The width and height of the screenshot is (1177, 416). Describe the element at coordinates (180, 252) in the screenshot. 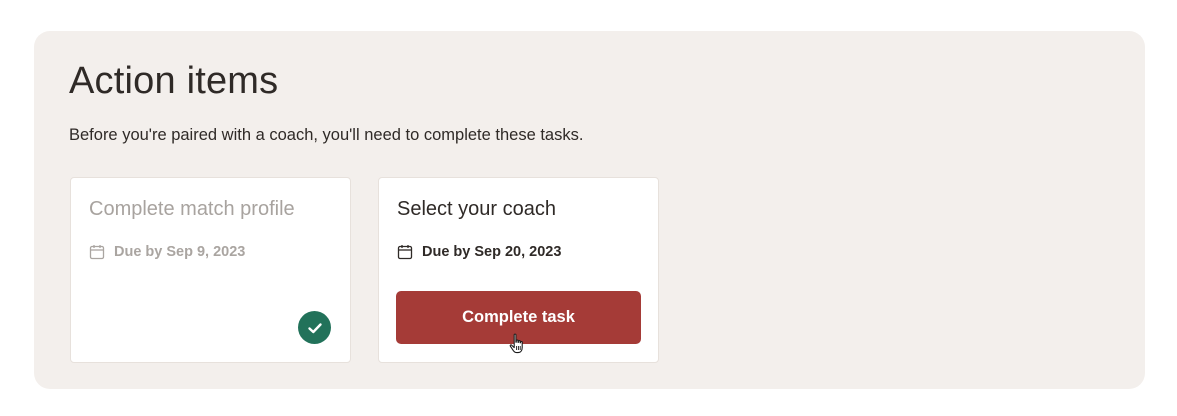

I see `task-due-label: Due by Sep 9, 2023` at that location.